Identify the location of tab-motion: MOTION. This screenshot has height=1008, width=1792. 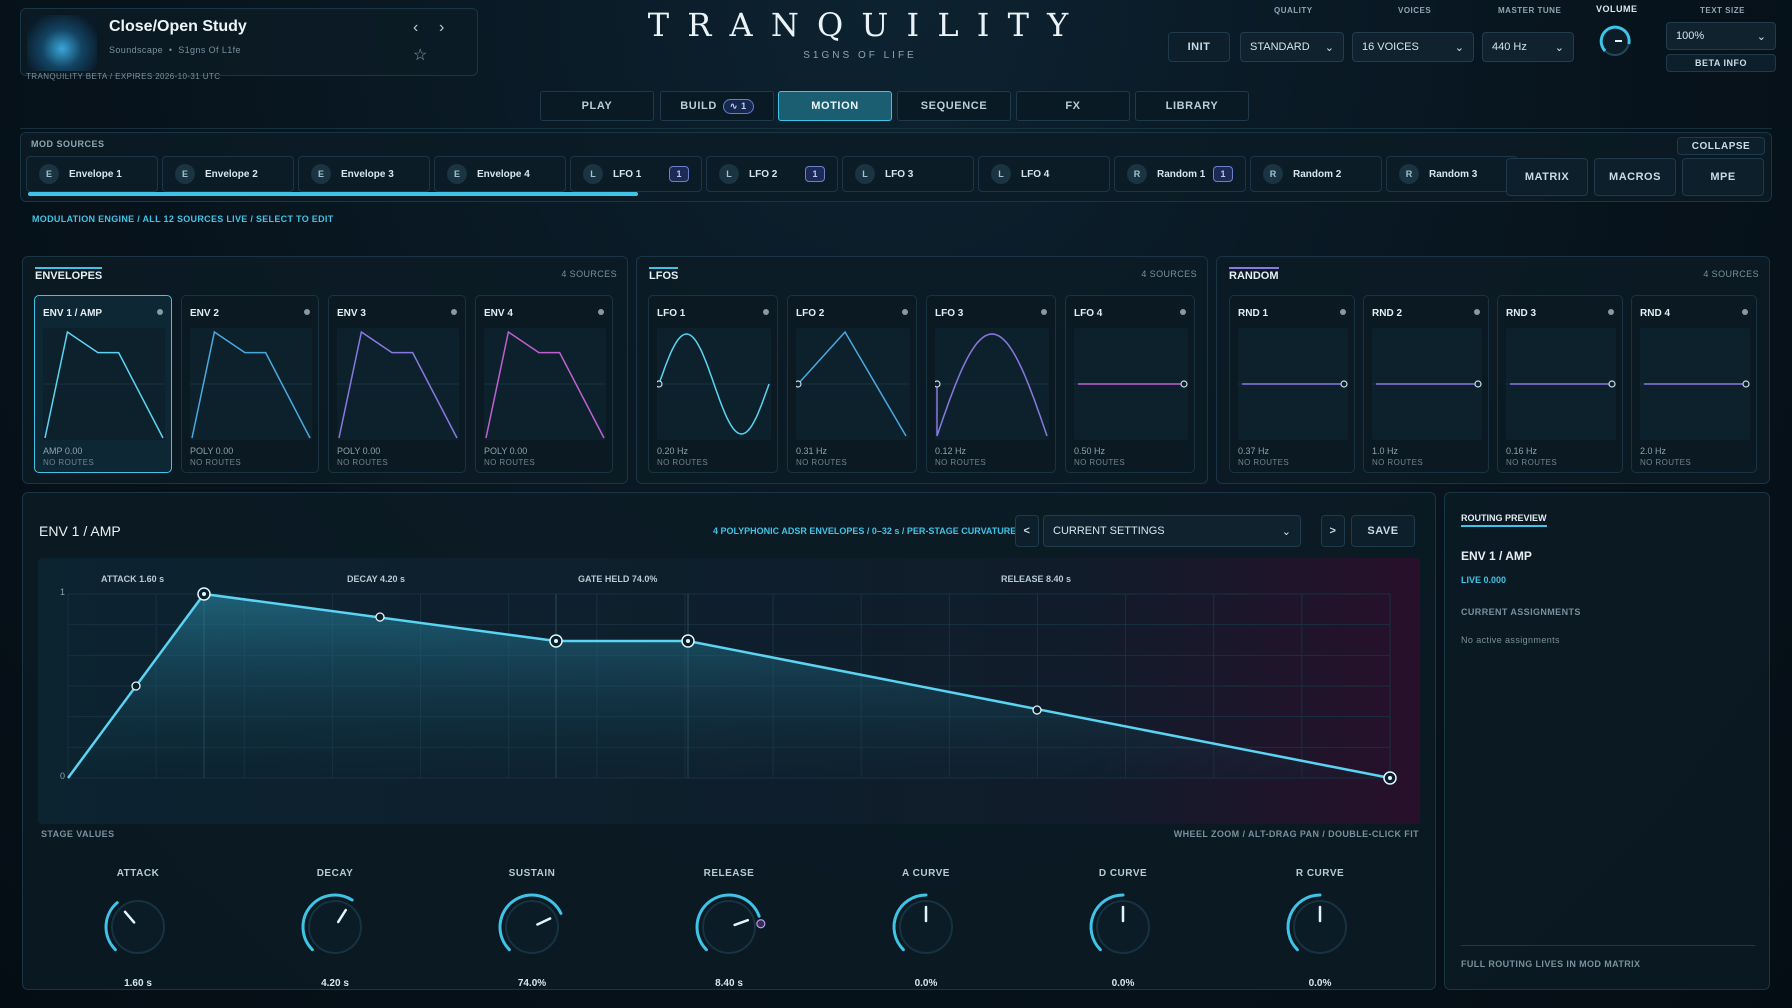
(835, 106).